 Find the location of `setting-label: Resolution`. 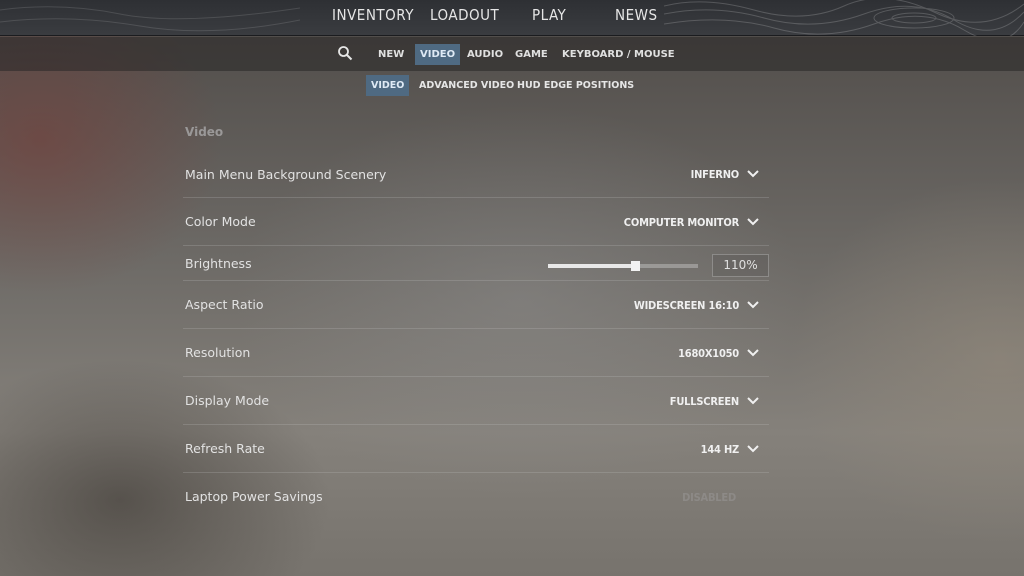

setting-label: Resolution is located at coordinates (218, 352).